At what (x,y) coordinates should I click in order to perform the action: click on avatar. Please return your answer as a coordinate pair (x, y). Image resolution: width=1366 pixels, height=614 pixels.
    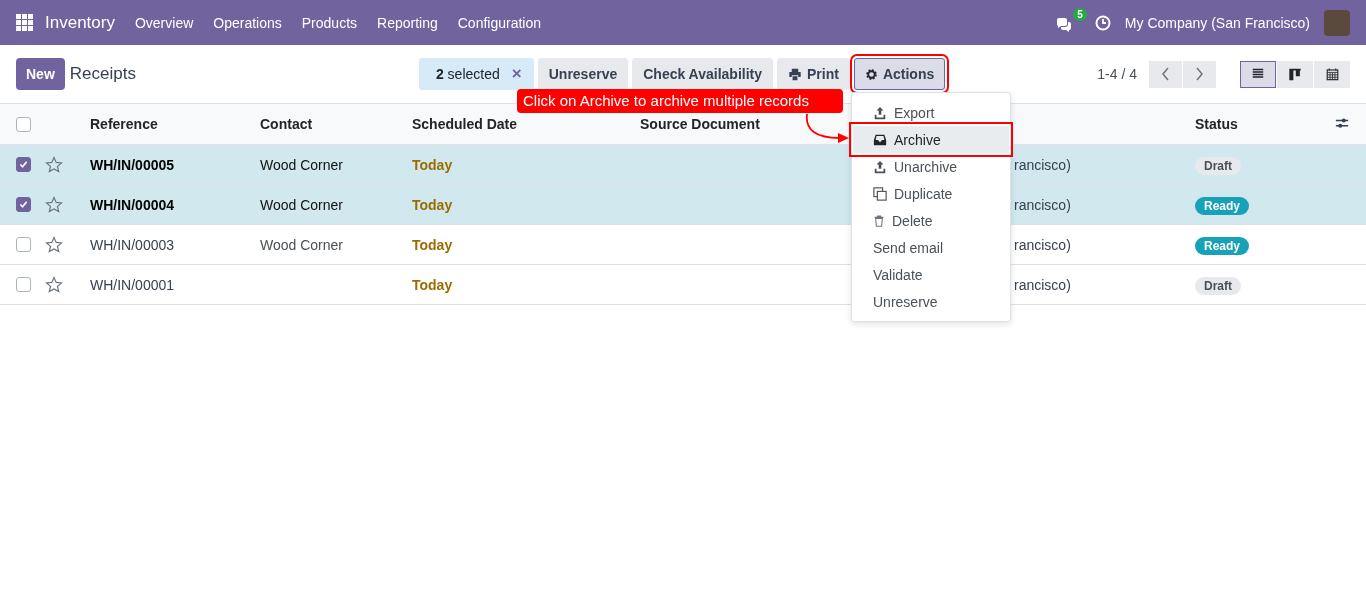
    Looking at the image, I should click on (1337, 22).